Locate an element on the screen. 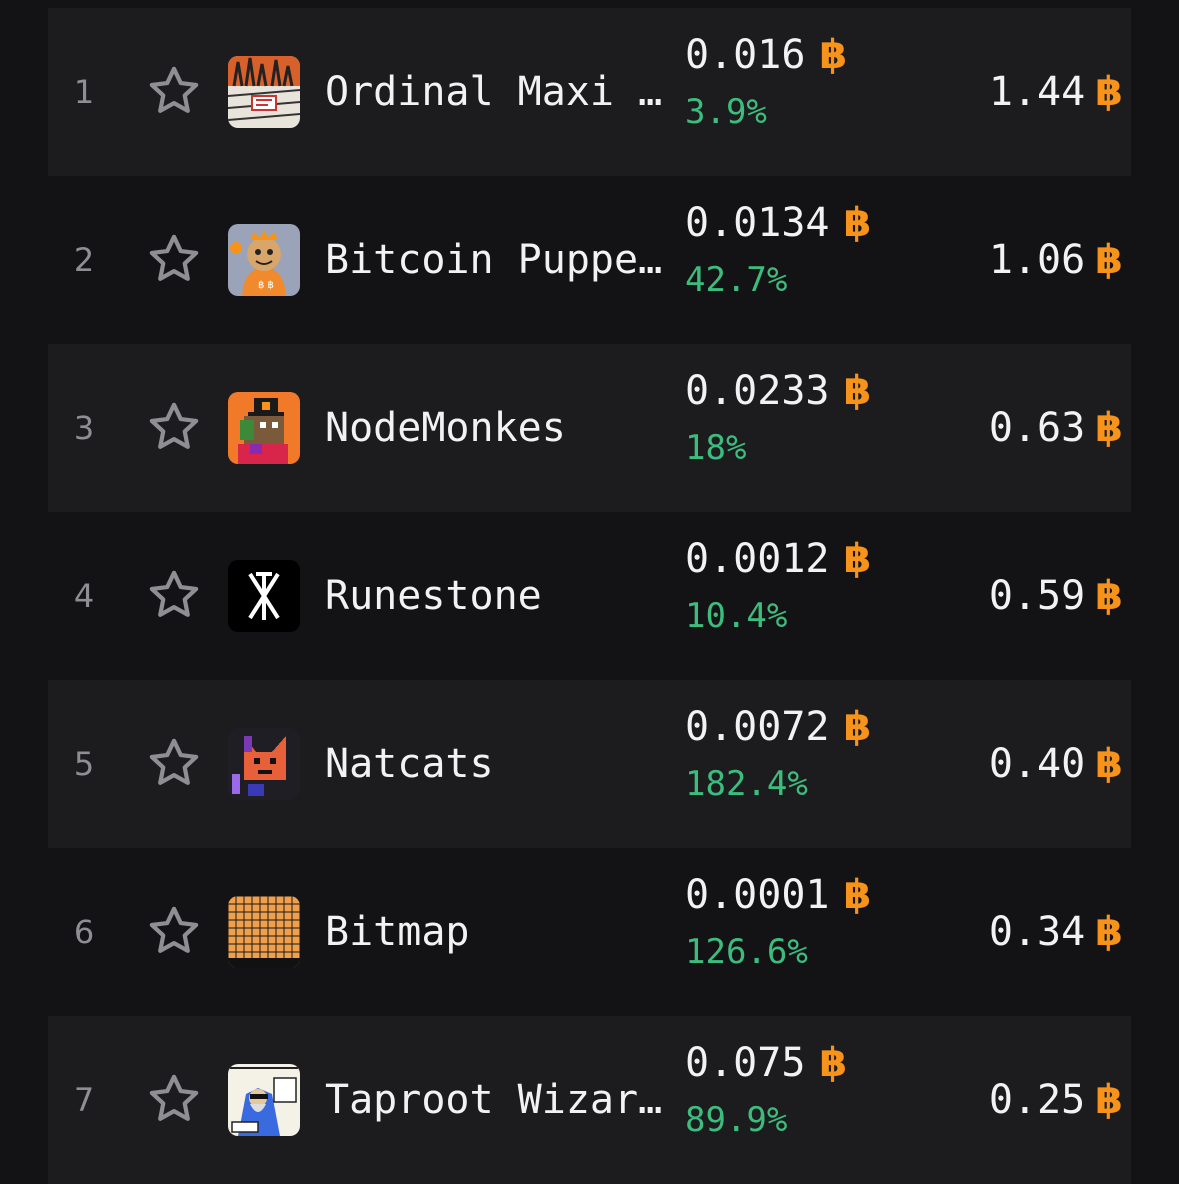  floor-price-value: 0.075 is located at coordinates (745, 1063).